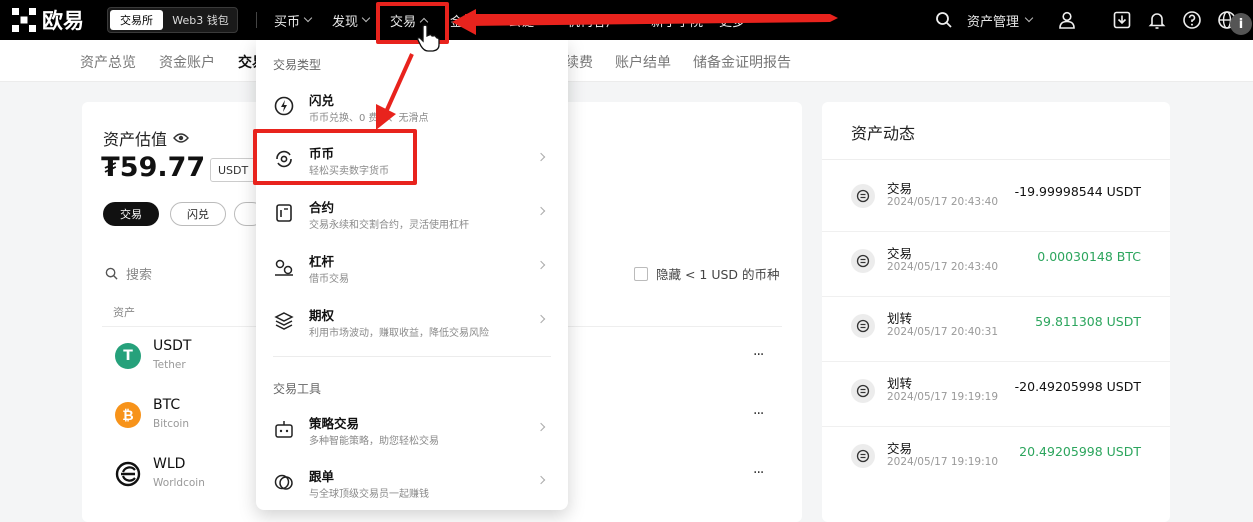  Describe the element at coordinates (428, 38) in the screenshot. I see `hand-cursor-icon` at that location.